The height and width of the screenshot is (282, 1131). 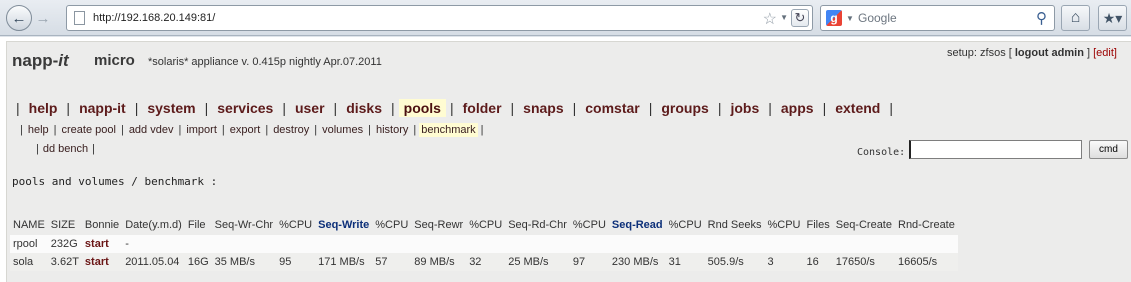 I want to click on search-input: Google, so click(x=877, y=18).